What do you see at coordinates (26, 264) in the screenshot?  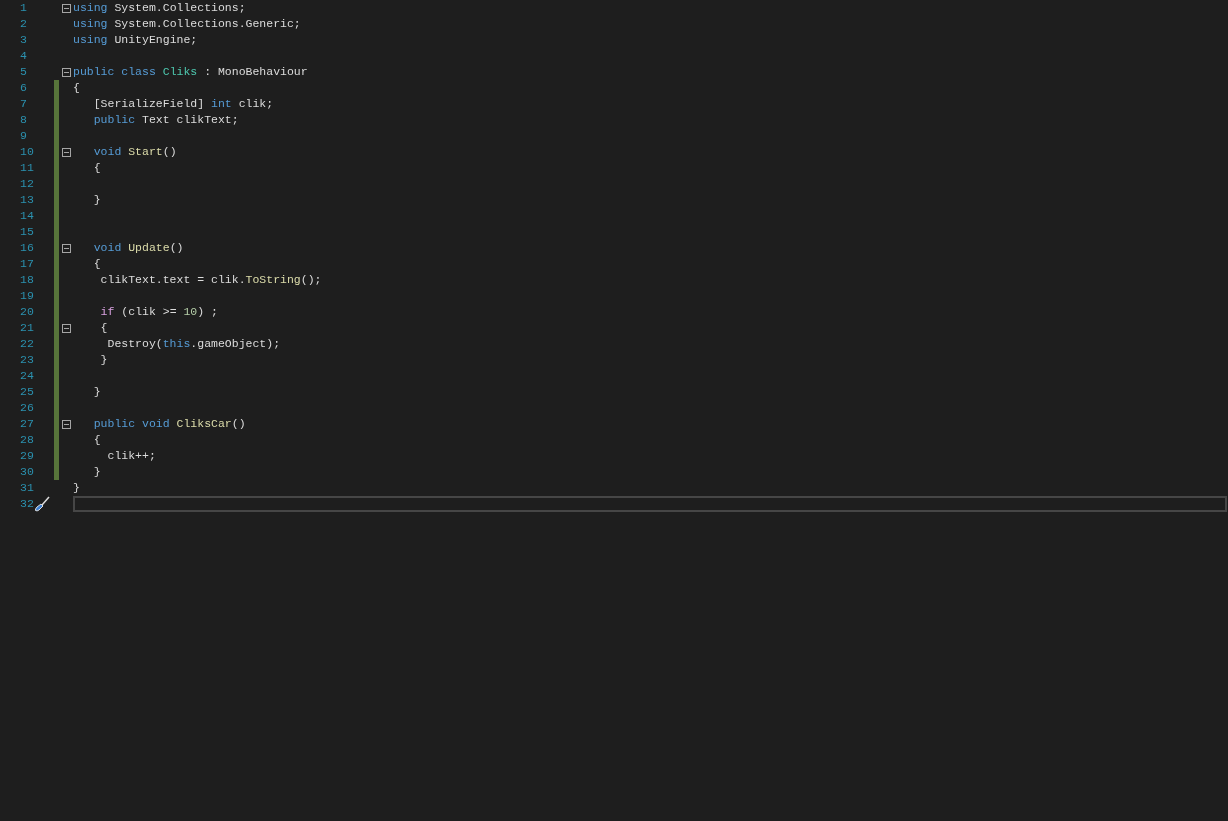 I see `line-number: 17` at bounding box center [26, 264].